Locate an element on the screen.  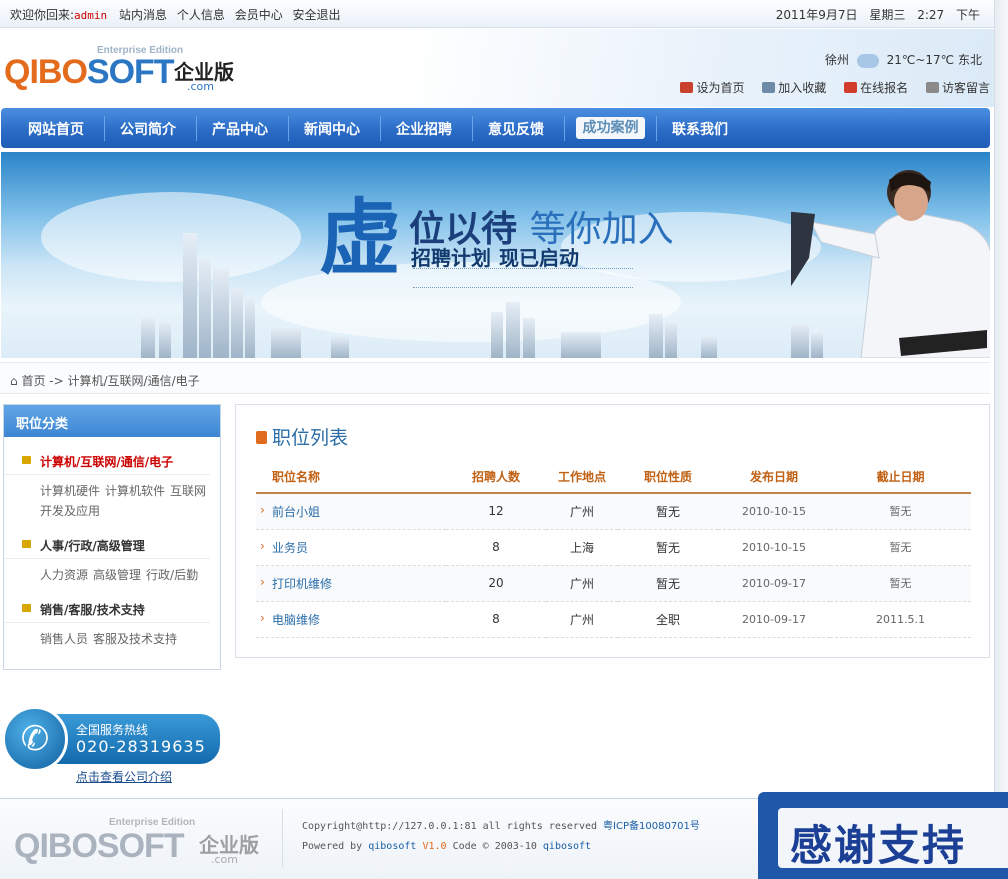
footer-logo: Enterprise Edition QIBOSOFT 企业版 .com is located at coordinates (136, 841).